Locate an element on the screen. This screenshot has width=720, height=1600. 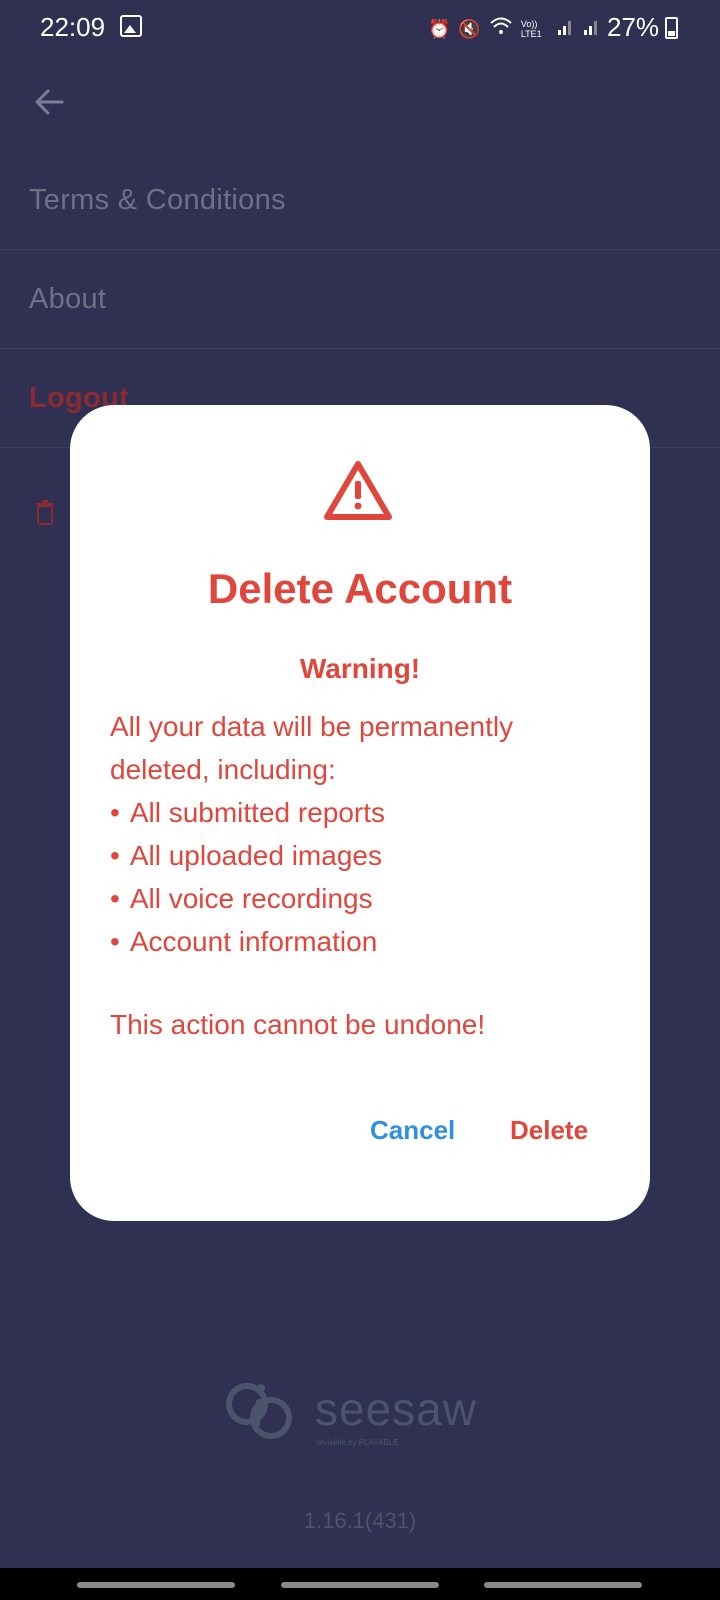
dialog-intro-line: All your data will be permanently is located at coordinates (312, 726).